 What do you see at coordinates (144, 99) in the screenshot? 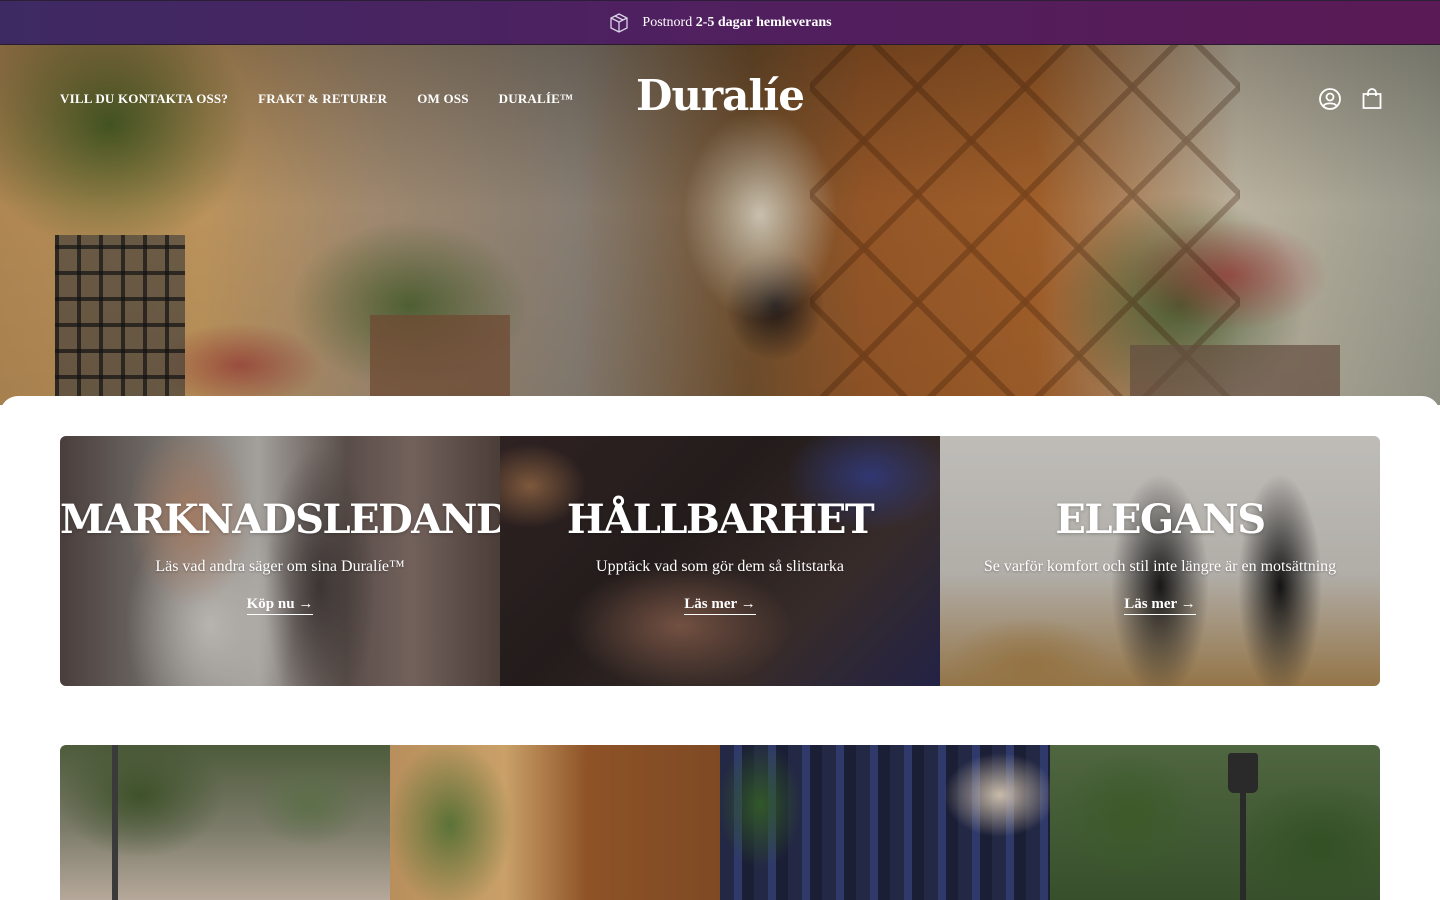
I see `nav-link-contact: VILL DU KONTAKTA OSS?` at bounding box center [144, 99].